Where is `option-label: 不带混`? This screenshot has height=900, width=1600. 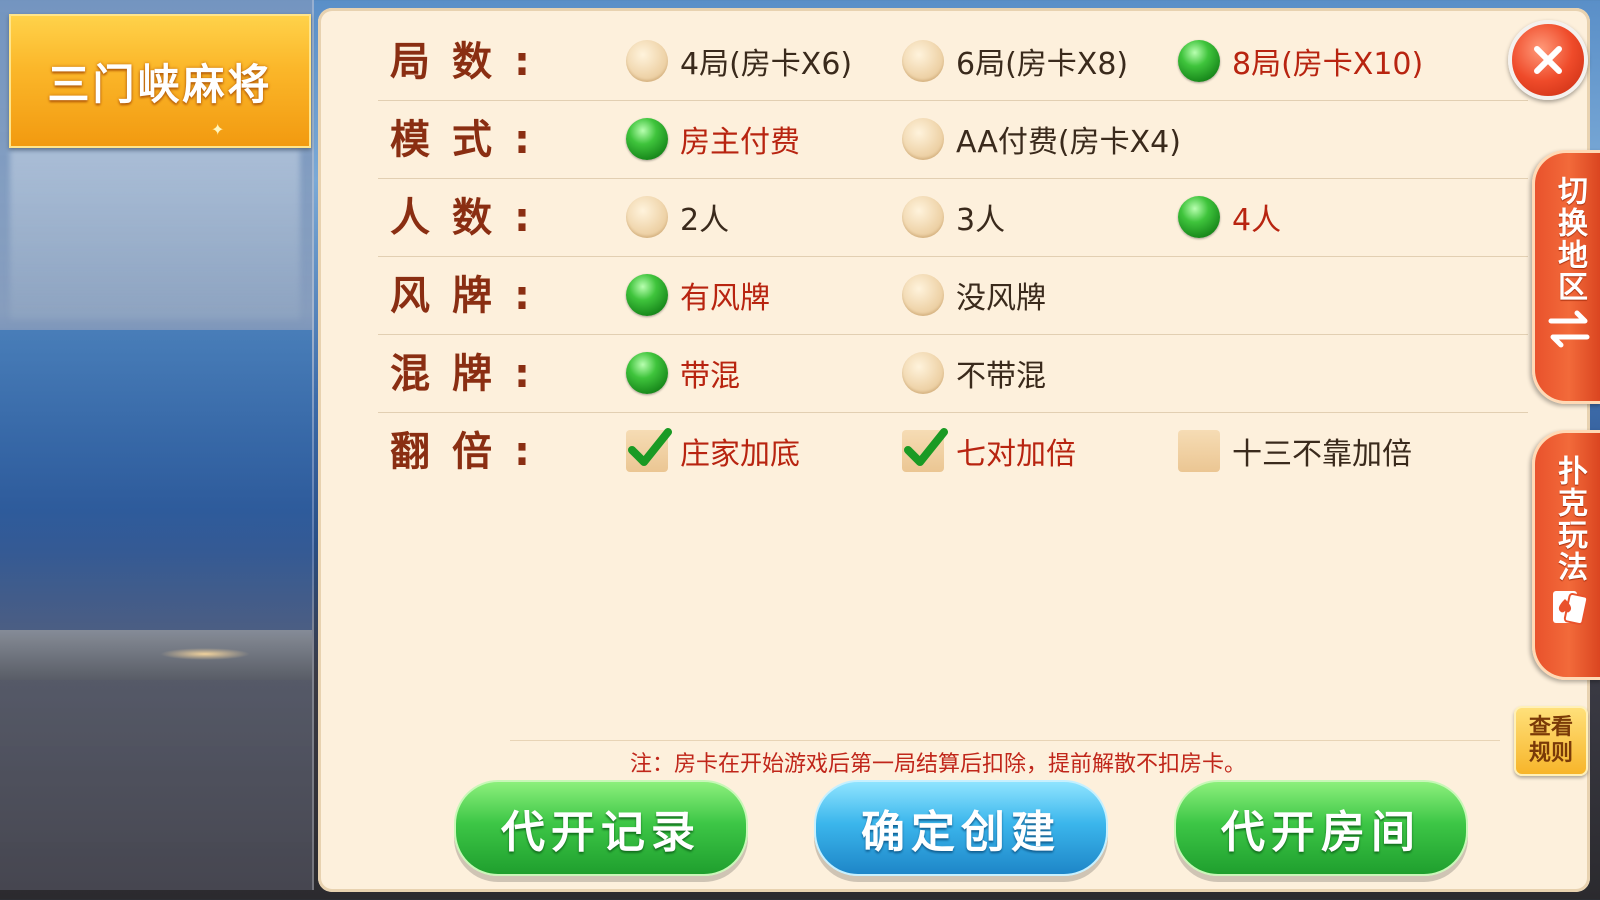 option-label: 不带混 is located at coordinates (1001, 376).